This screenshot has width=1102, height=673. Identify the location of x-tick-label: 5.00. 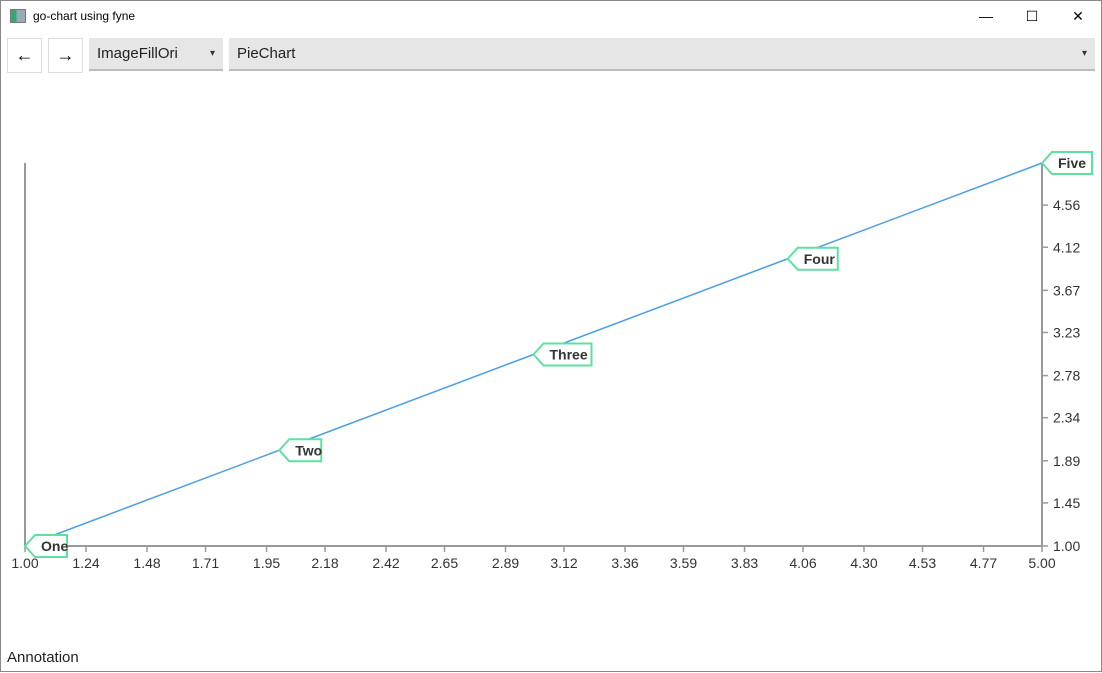
(1041, 563).